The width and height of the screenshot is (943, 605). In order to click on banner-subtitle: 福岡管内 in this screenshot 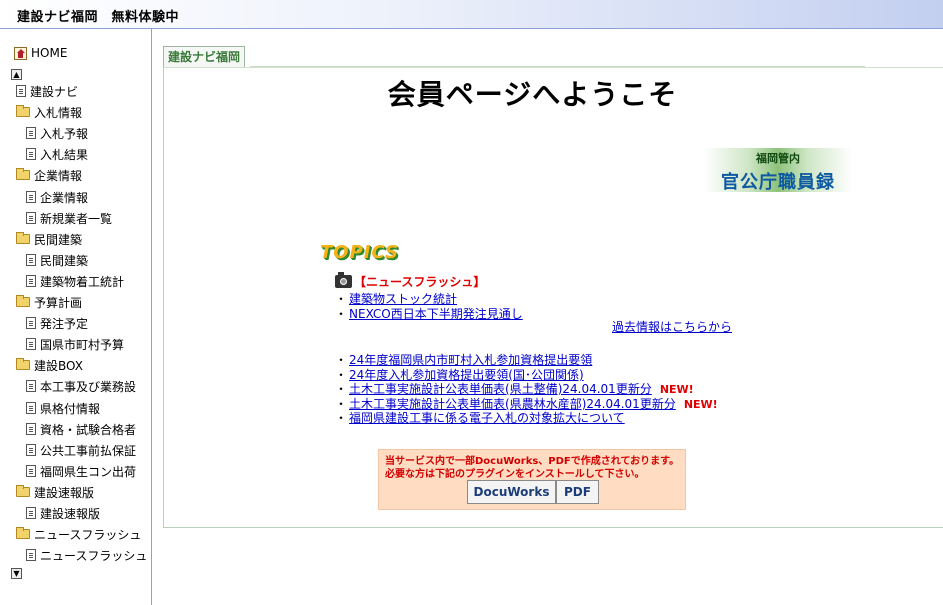, I will do `click(778, 158)`.